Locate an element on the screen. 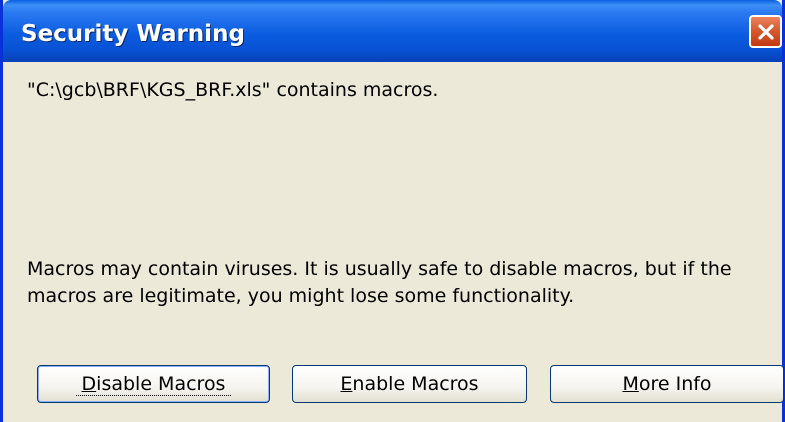 Image resolution: width=785 pixels, height=422 pixels. disable-mnemonic: D is located at coordinates (89, 383).